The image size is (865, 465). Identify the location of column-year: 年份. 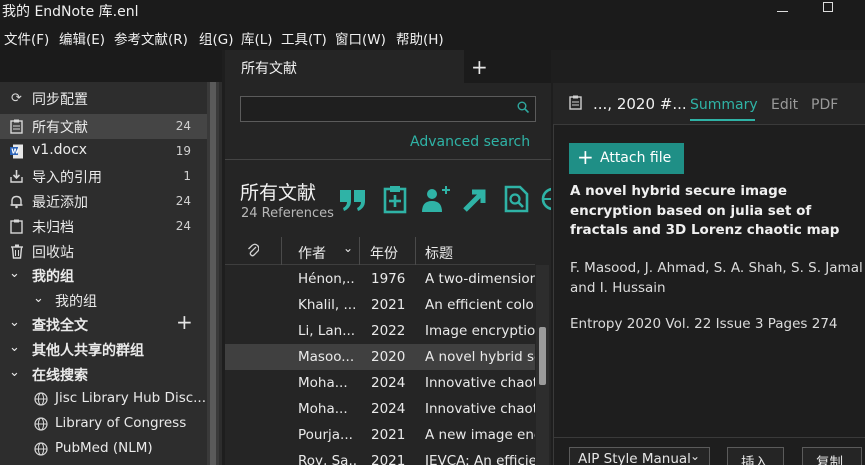
(384, 253).